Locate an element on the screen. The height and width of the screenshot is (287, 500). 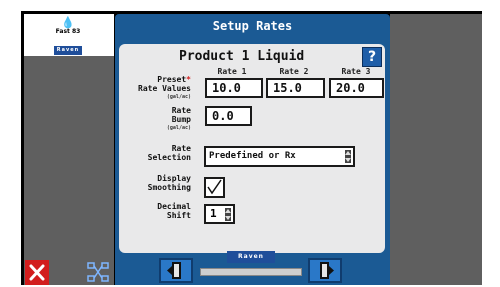
previous-page-button is located at coordinates (176, 270).